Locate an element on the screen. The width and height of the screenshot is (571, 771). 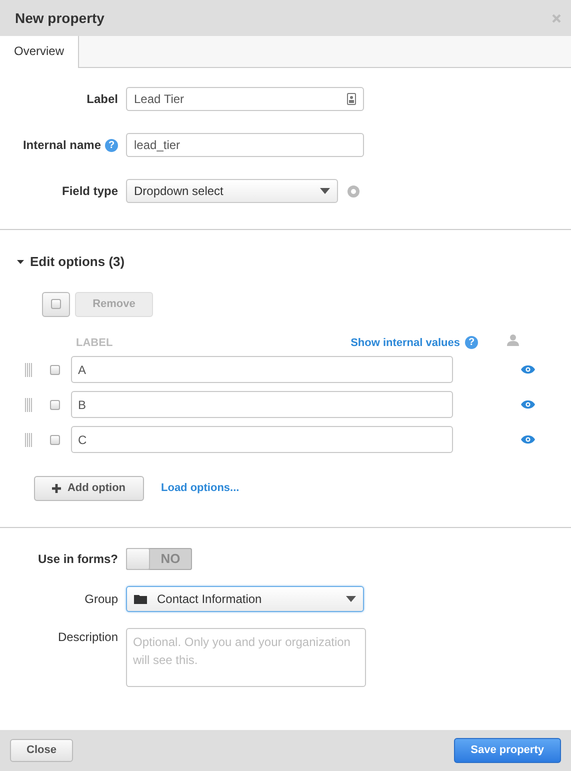
field-label: Description is located at coordinates (88, 637).